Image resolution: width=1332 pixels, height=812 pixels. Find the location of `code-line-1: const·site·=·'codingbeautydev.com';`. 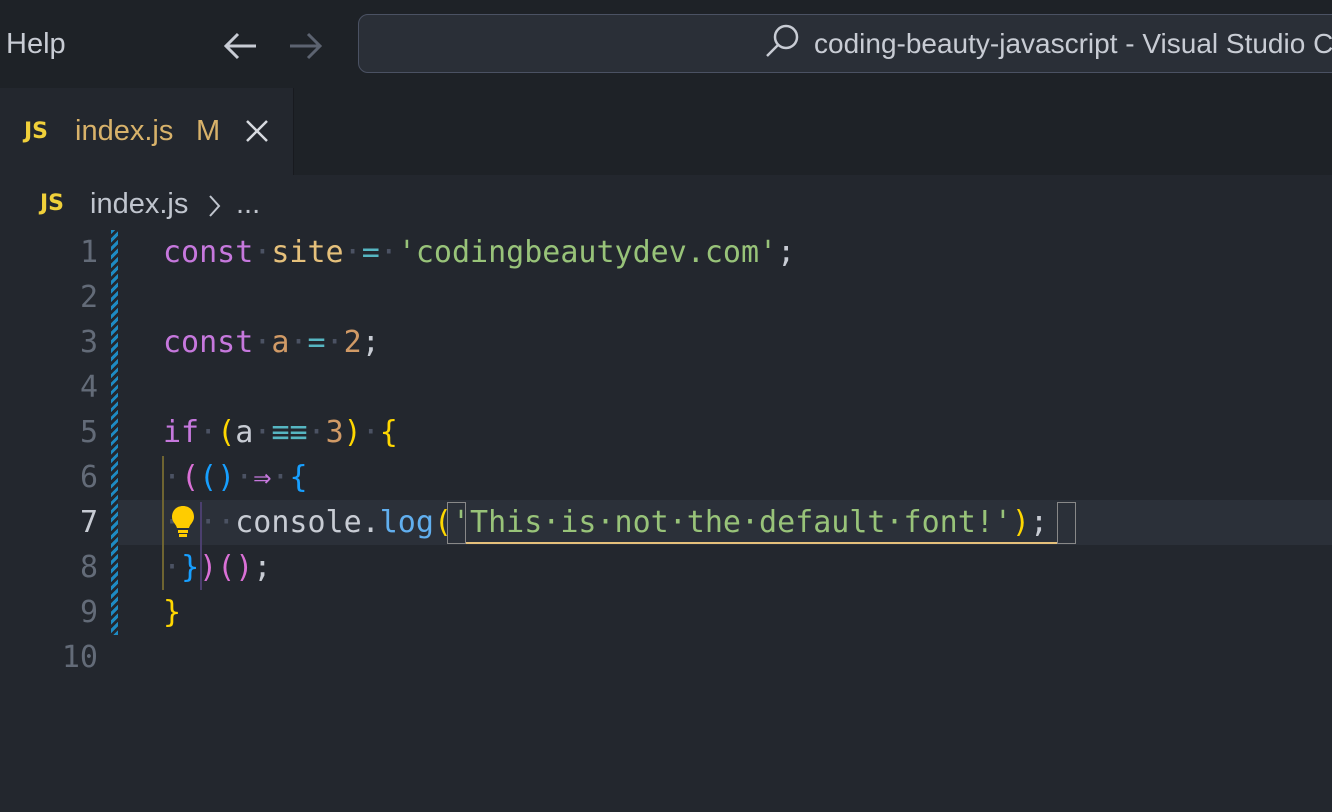

code-line-1: const·site·=·'codingbeautydev.com'; is located at coordinates (479, 252).